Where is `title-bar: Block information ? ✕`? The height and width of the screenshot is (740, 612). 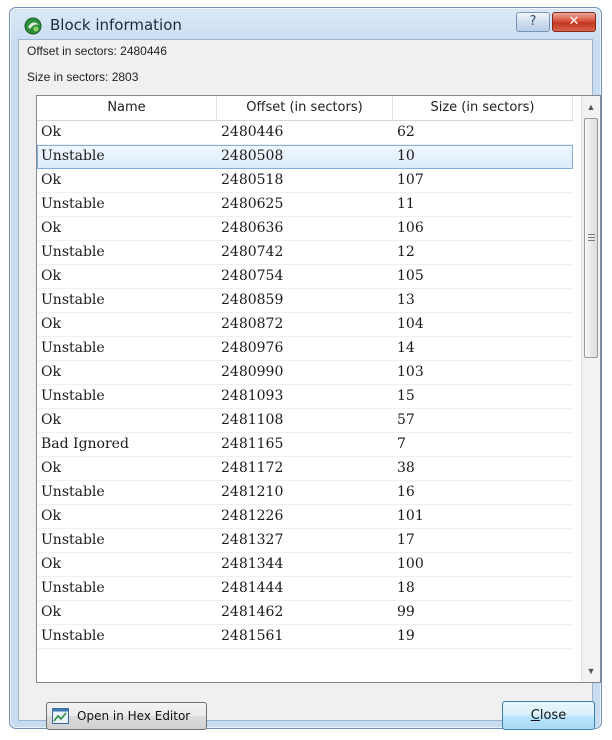 title-bar: Block information ? ✕ is located at coordinates (305, 24).